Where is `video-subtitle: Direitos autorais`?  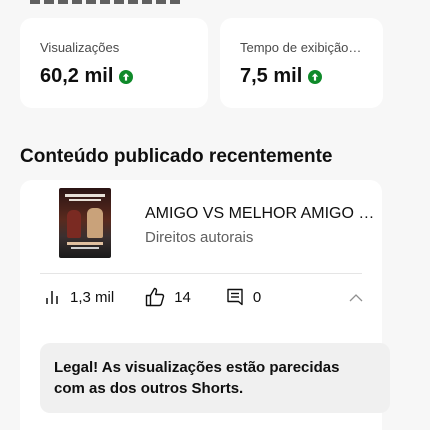
video-subtitle: Direitos autorais is located at coordinates (199, 237).